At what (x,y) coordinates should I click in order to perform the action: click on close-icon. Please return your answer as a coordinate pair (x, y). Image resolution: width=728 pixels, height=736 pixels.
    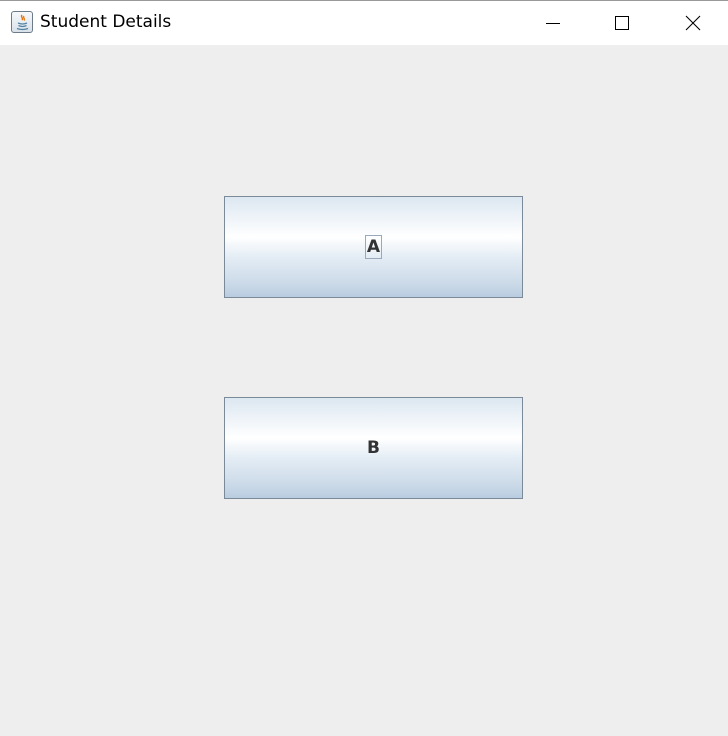
    Looking at the image, I should click on (693, 23).